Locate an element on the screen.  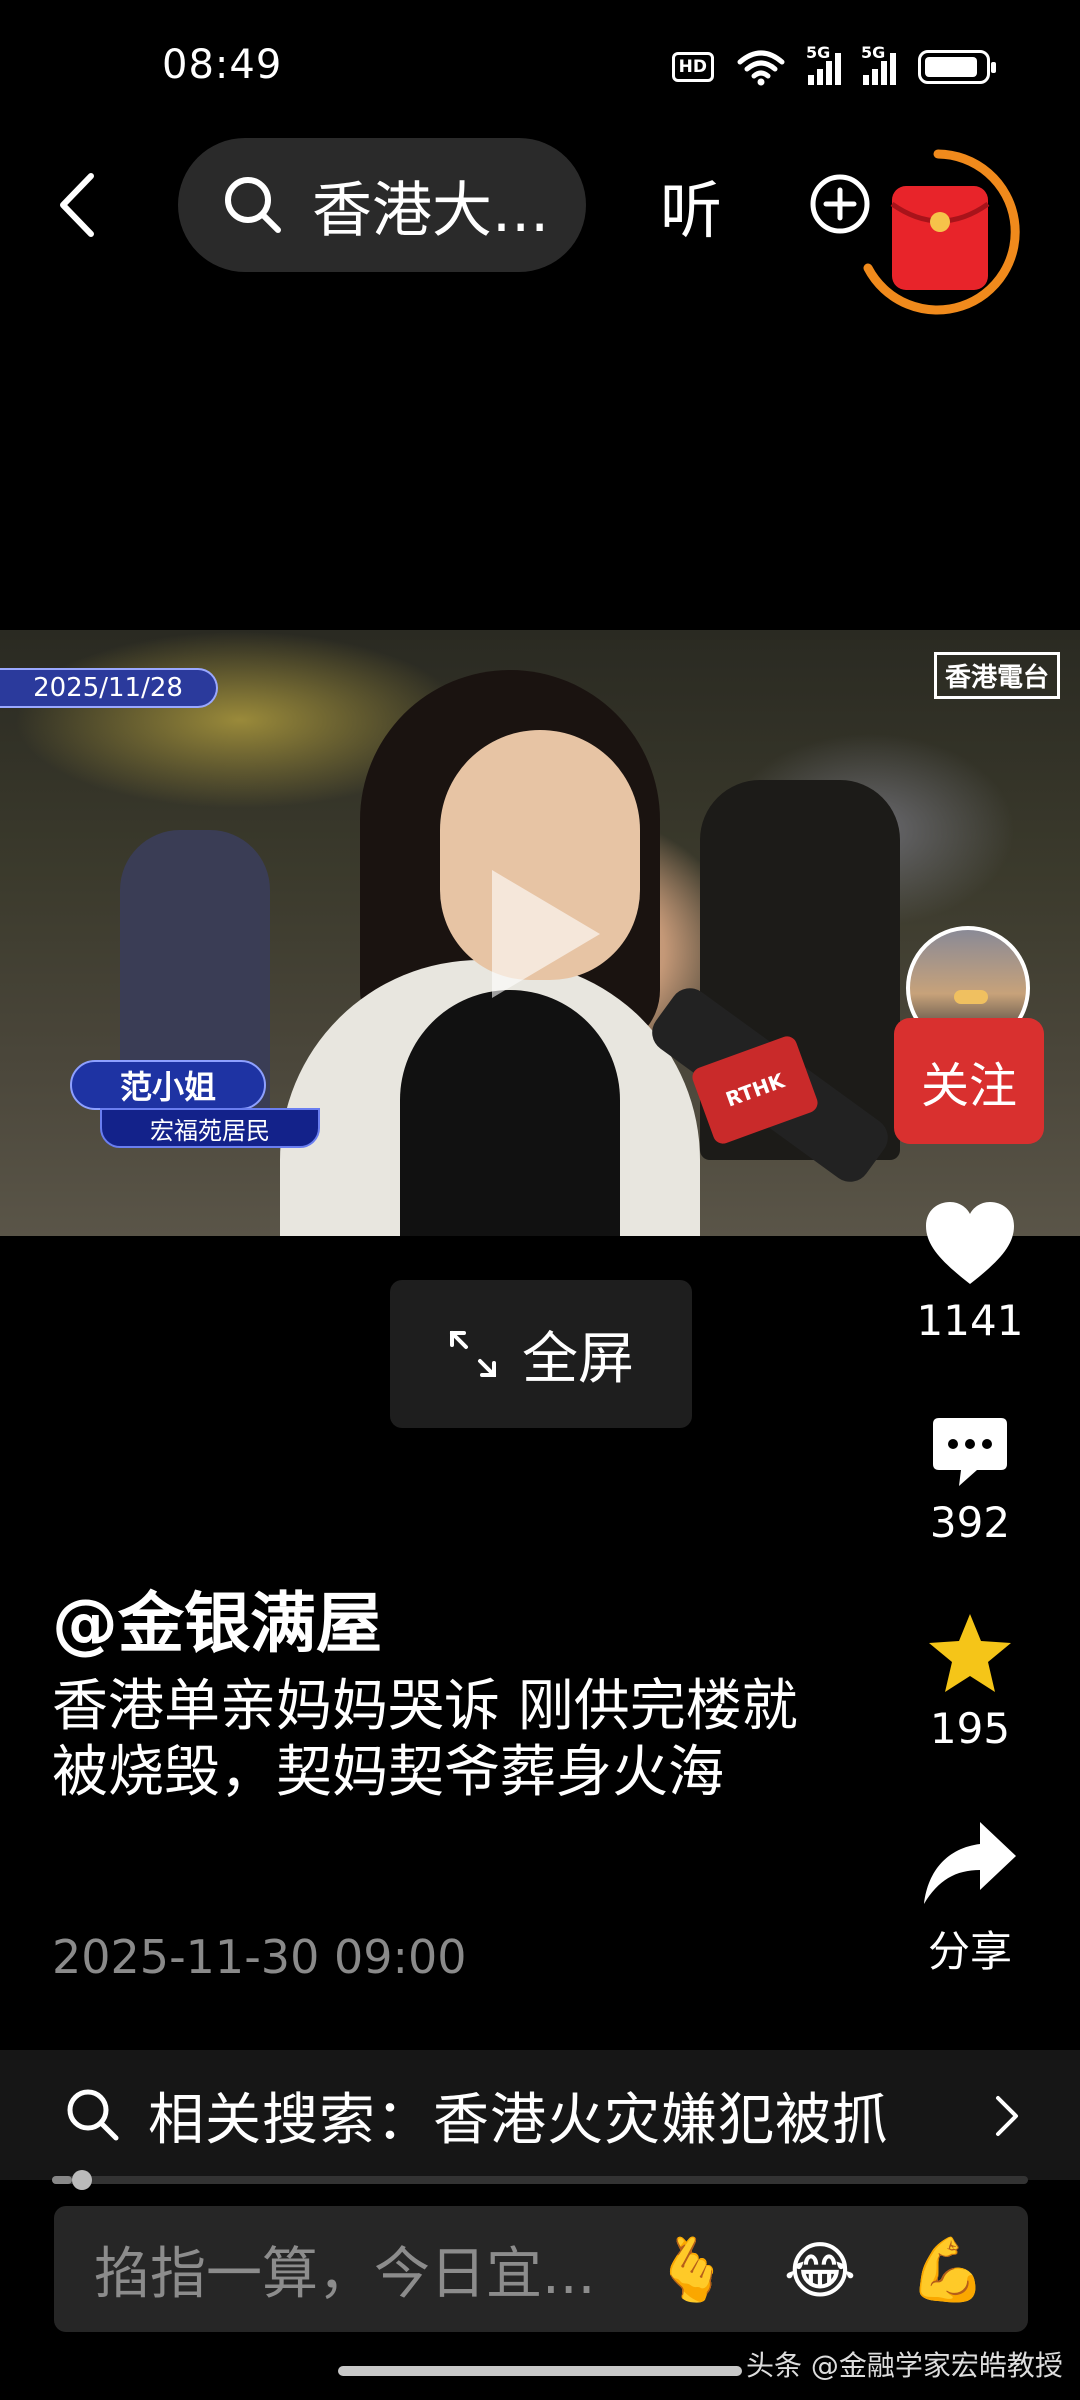
status-time: 08:49 is located at coordinates (222, 65).